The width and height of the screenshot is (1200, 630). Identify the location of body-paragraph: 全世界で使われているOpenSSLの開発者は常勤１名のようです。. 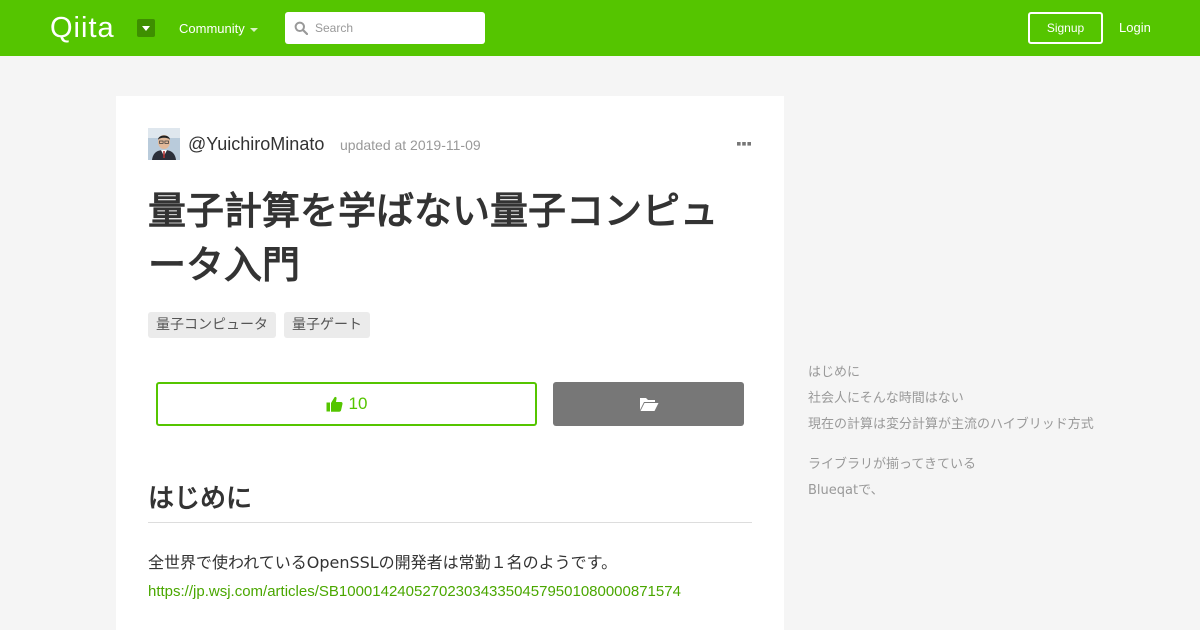
(383, 562).